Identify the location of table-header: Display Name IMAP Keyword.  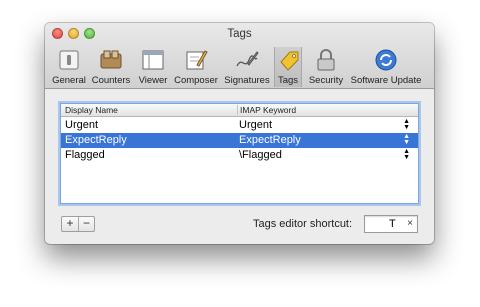
(239, 110).